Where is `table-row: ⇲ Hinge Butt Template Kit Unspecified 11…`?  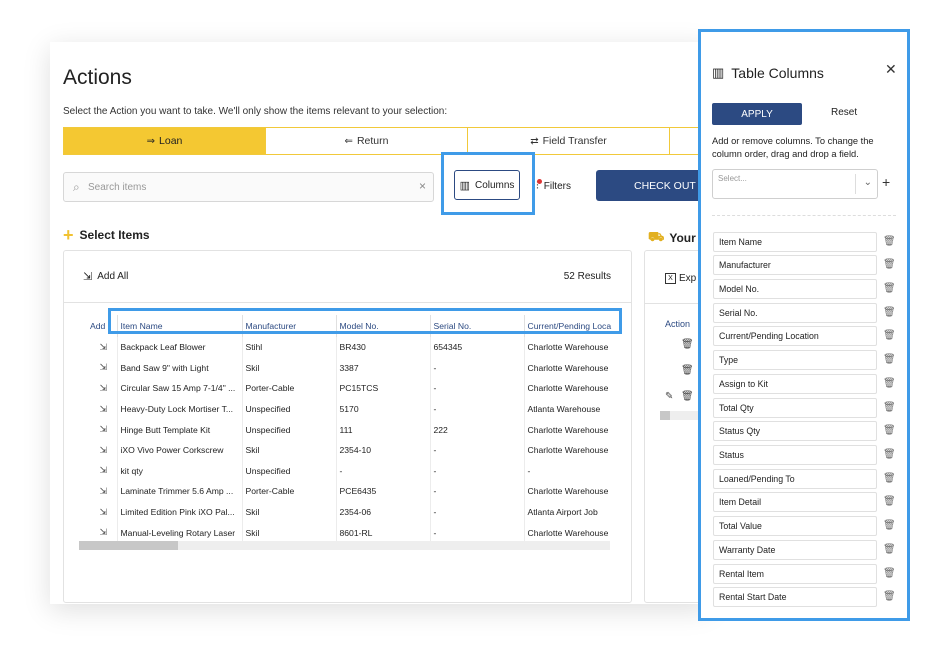
table-row: ⇲ Hinge Butt Template Kit Unspecified 11… is located at coordinates (349, 429).